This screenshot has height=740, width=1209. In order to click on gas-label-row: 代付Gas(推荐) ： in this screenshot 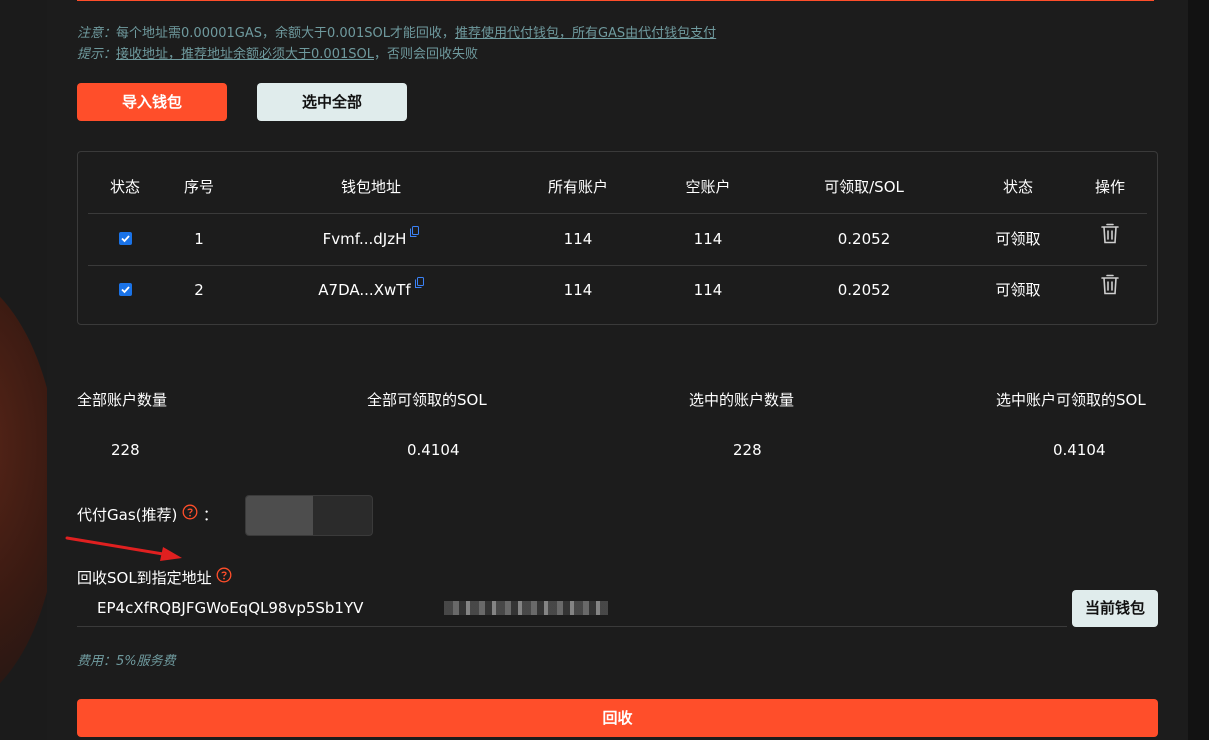, I will do `click(147, 515)`.